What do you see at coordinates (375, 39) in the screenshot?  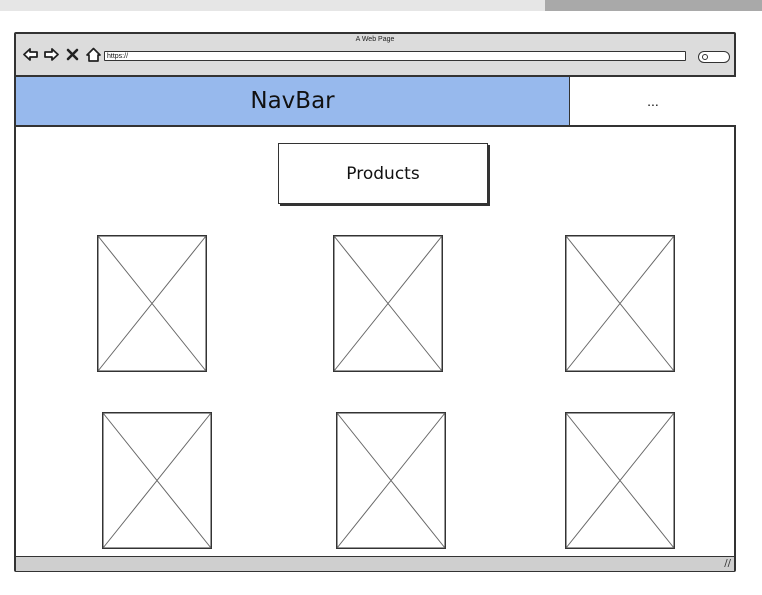 I see `page-title: A Web Page` at bounding box center [375, 39].